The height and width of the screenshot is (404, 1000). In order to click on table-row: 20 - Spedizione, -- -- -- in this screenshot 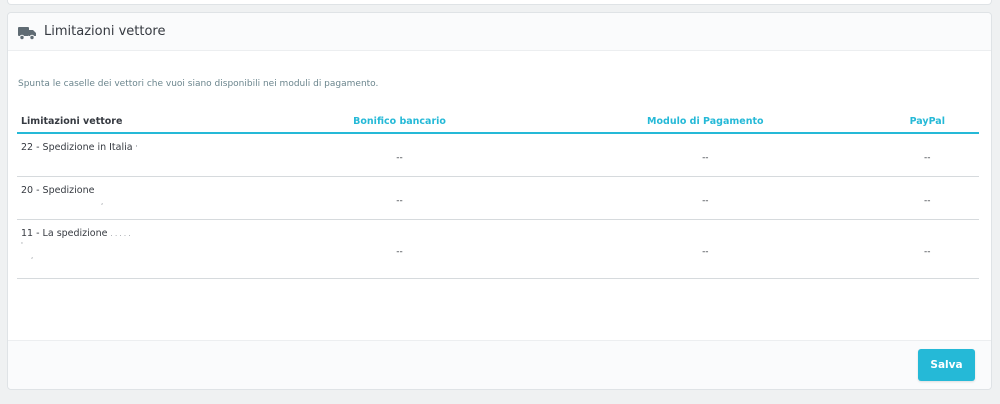, I will do `click(498, 198)`.